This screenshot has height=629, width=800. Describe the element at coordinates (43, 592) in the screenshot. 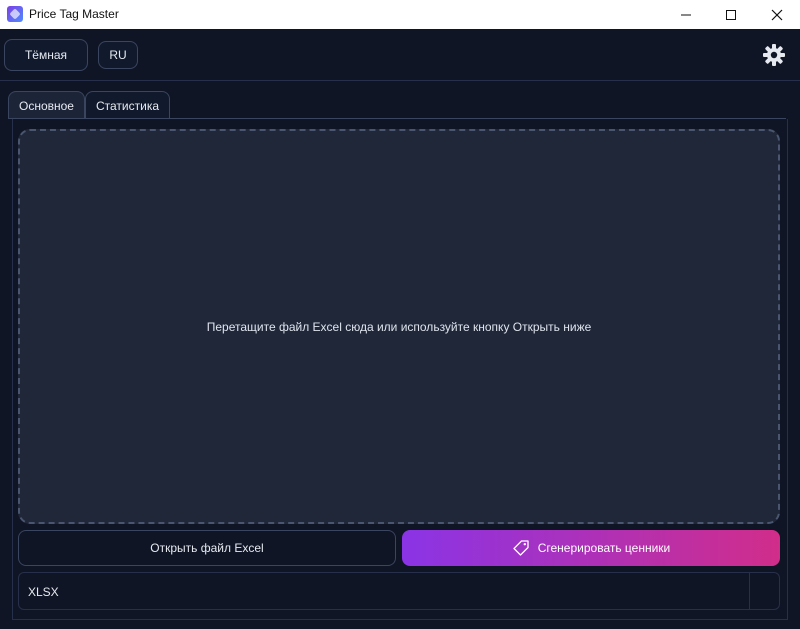

I see `format-selected-value: XLSX` at that location.